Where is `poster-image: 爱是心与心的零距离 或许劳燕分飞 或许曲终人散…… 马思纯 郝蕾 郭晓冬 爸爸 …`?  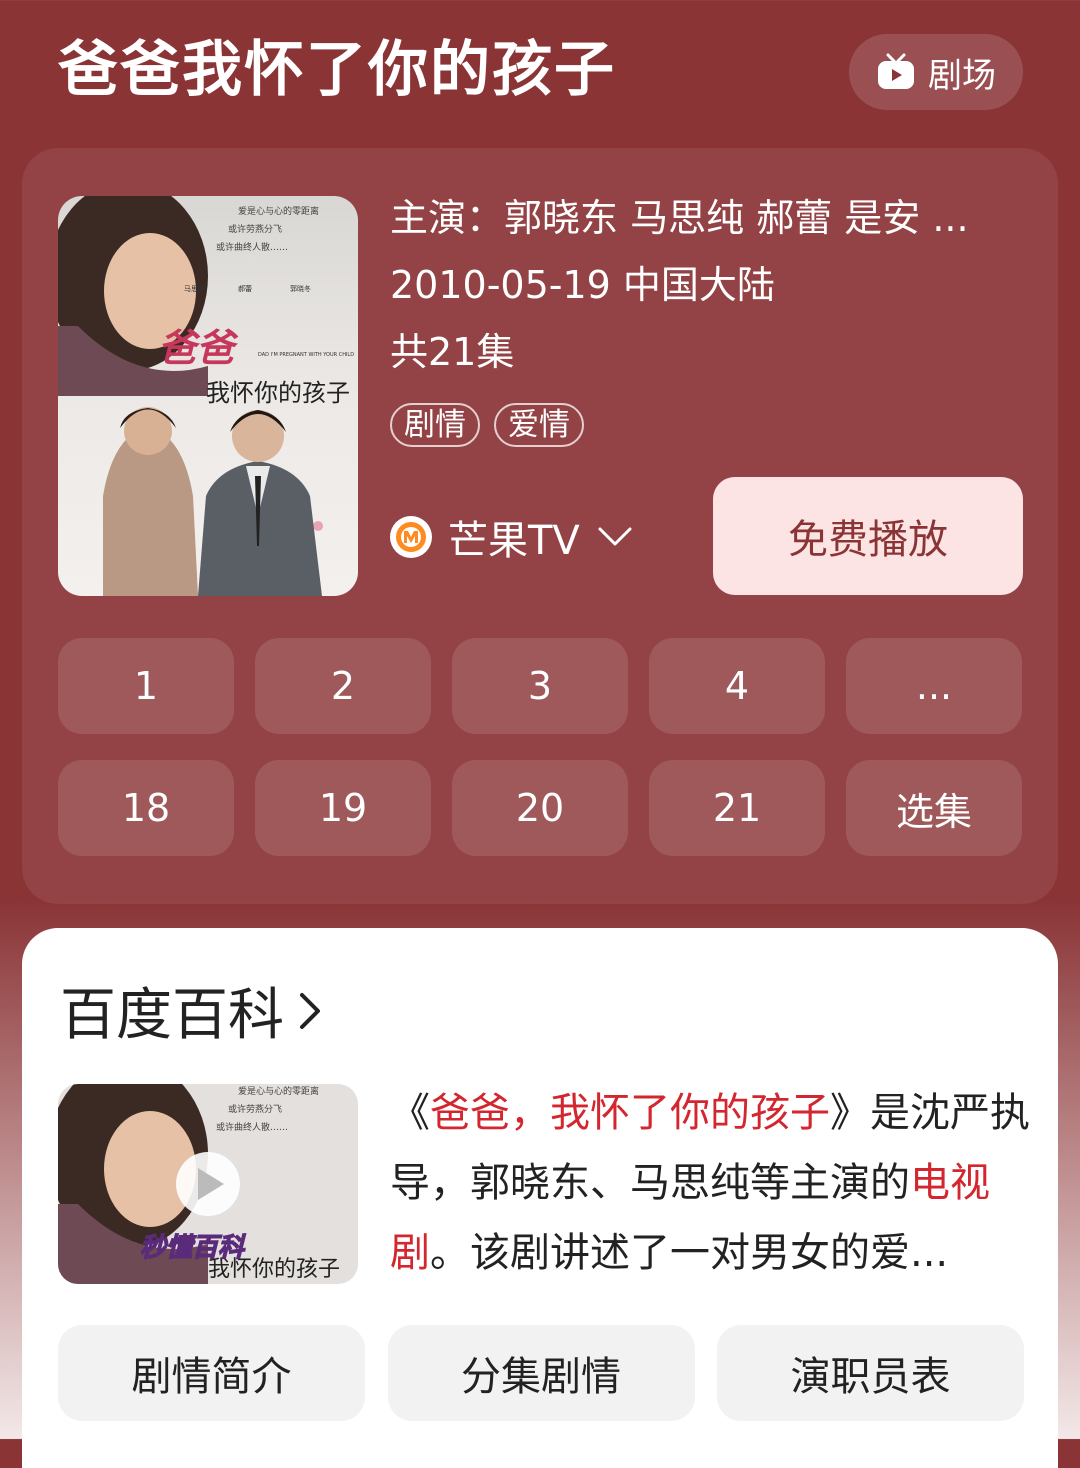 poster-image: 爱是心与心的零距离 或许劳燕分飞 或许曲终人散…… 马思纯 郝蕾 郭晓冬 爸爸 … is located at coordinates (208, 396).